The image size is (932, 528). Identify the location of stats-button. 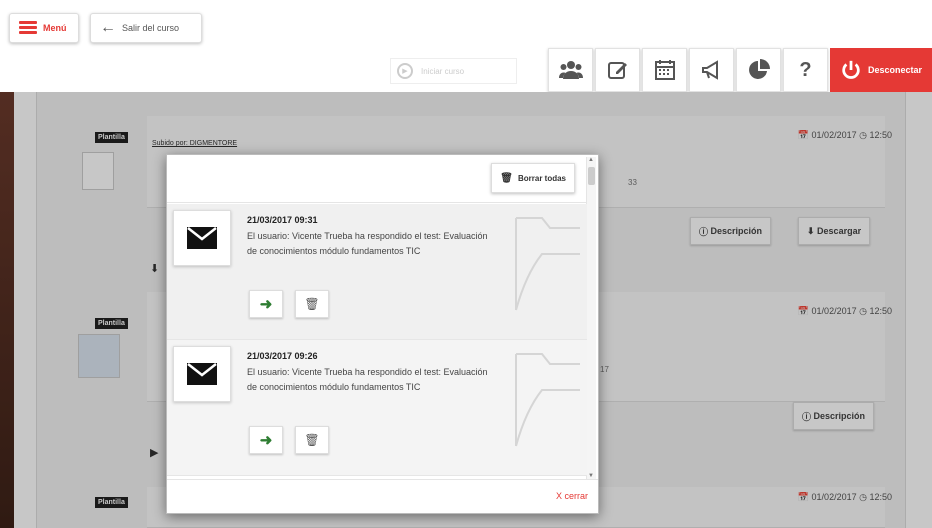
(758, 70).